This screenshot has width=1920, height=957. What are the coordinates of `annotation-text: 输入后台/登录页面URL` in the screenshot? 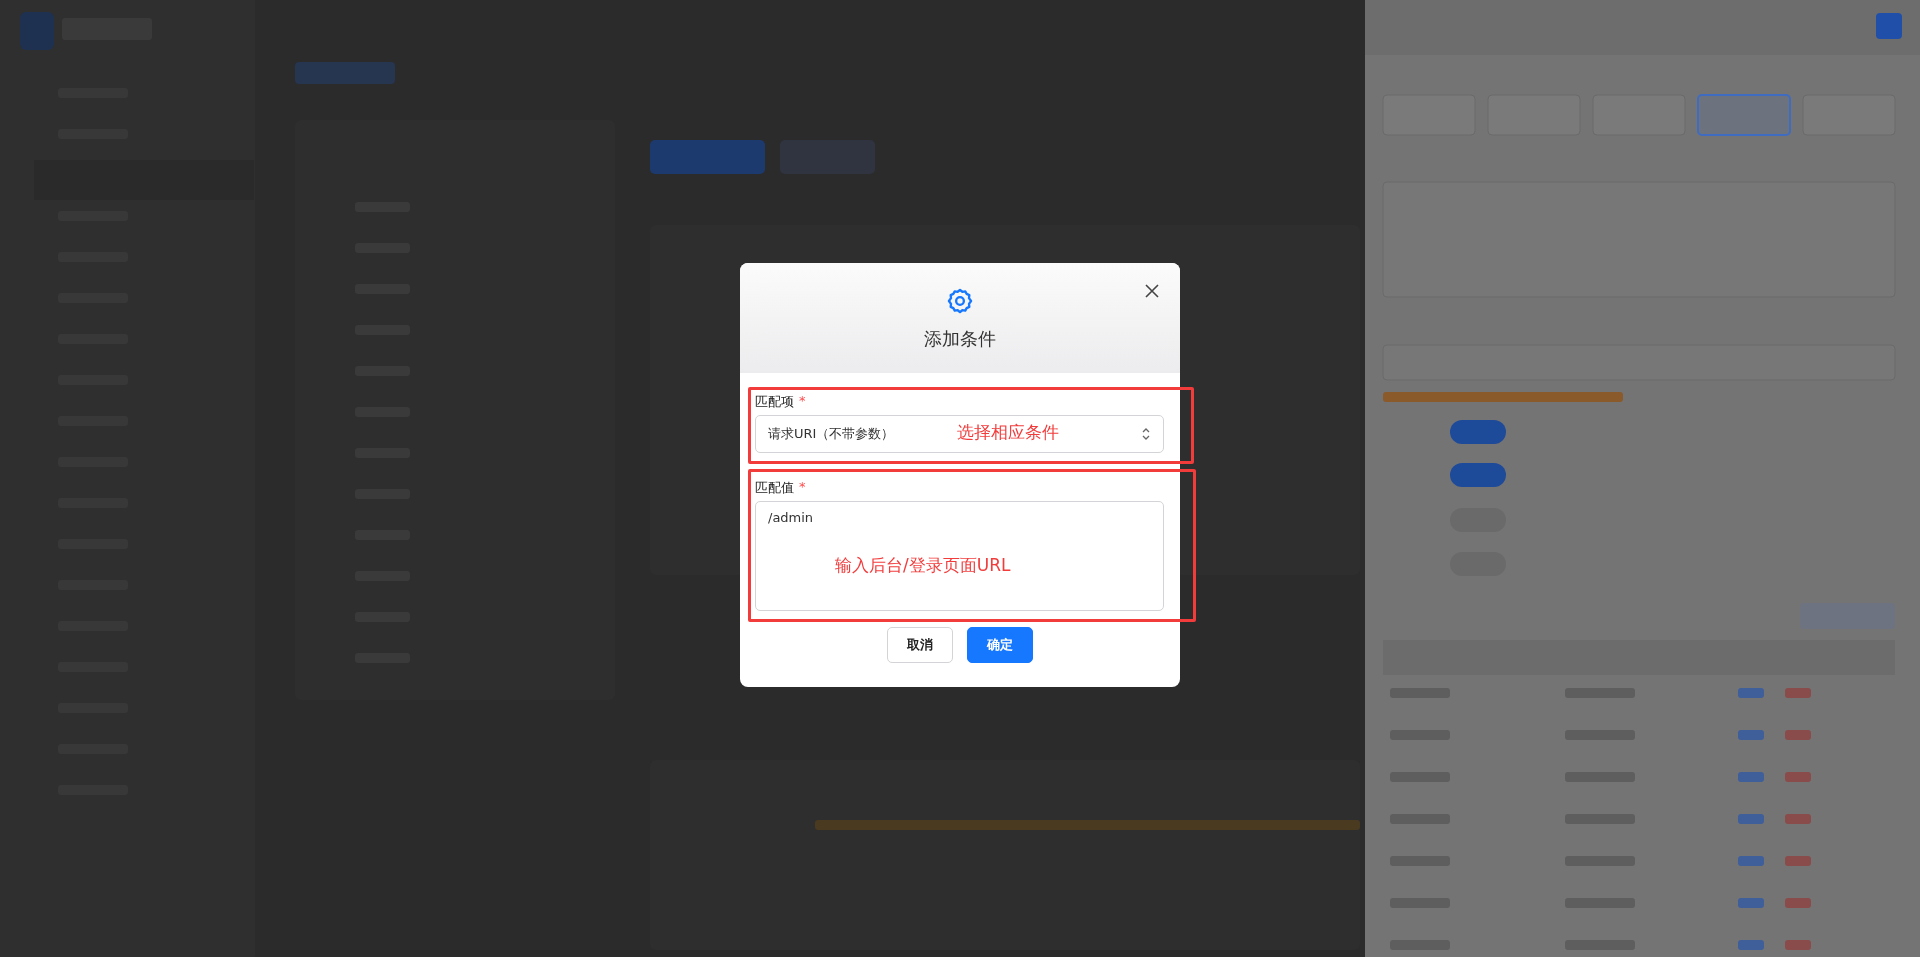 It's located at (923, 565).